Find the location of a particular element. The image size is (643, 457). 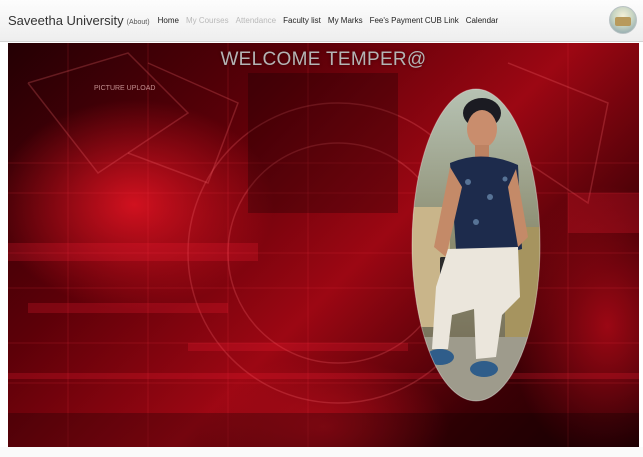

photo-content is located at coordinates (476, 245).